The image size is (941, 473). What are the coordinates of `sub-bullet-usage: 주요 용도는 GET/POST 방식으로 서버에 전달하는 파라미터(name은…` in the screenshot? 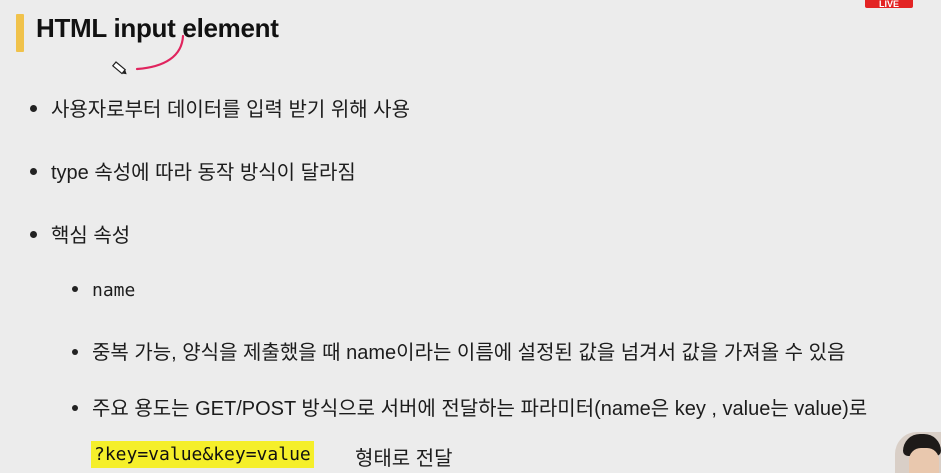 It's located at (469, 406).